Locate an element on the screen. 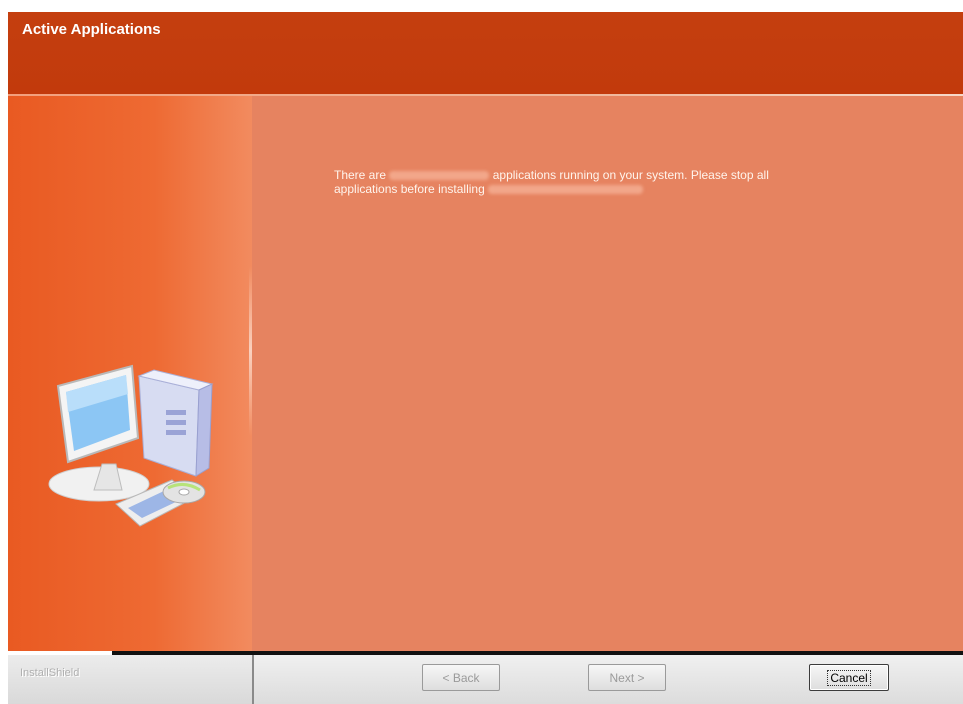  next-button: Next > is located at coordinates (627, 677).